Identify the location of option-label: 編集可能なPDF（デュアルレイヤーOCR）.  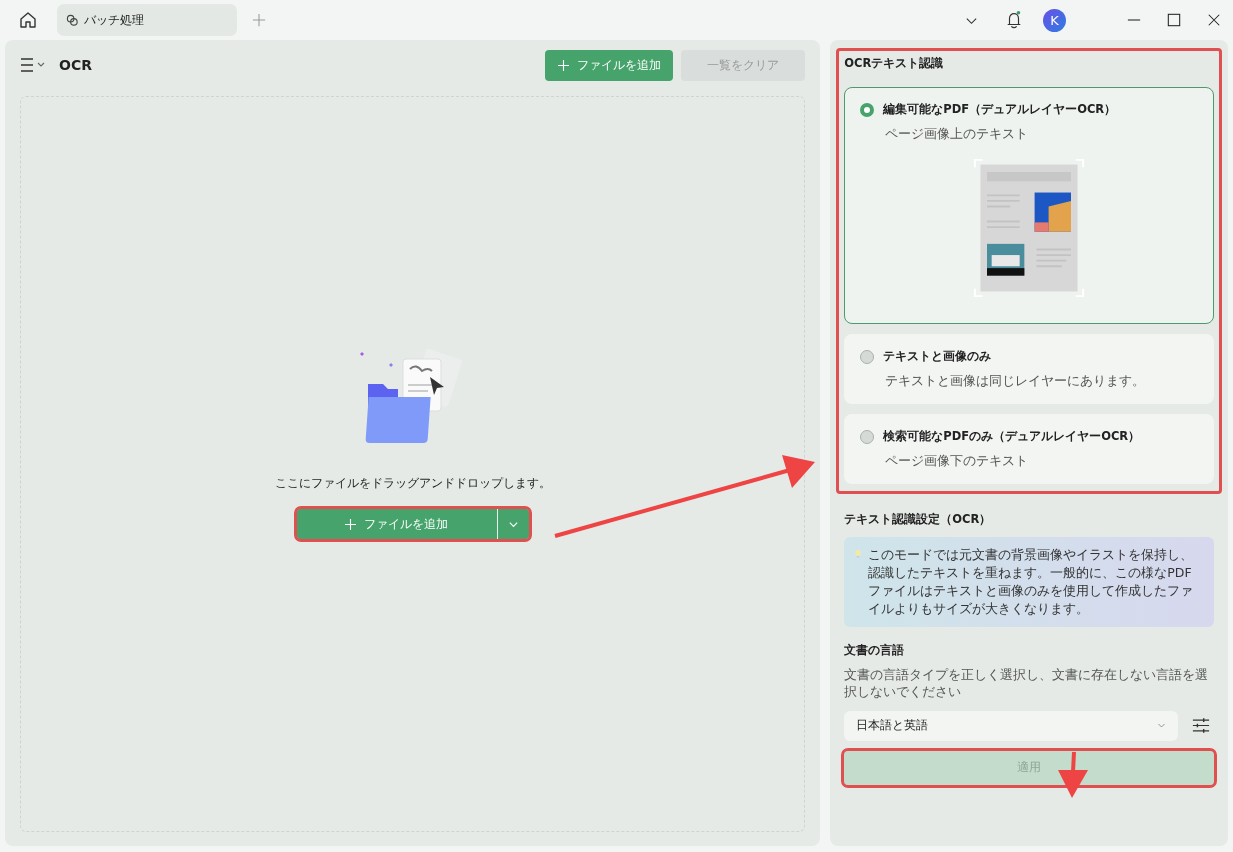
(1000, 109).